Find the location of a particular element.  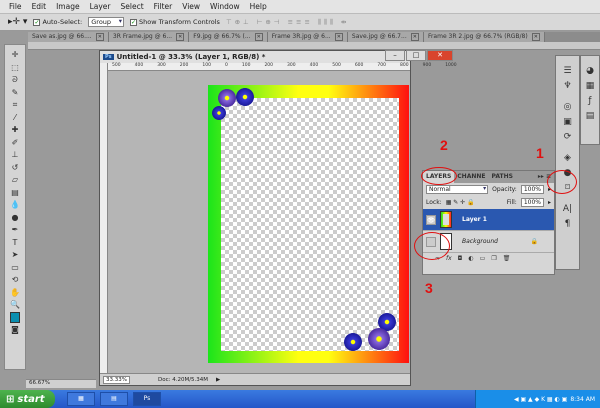

color-icon: ◕ is located at coordinates (590, 71).